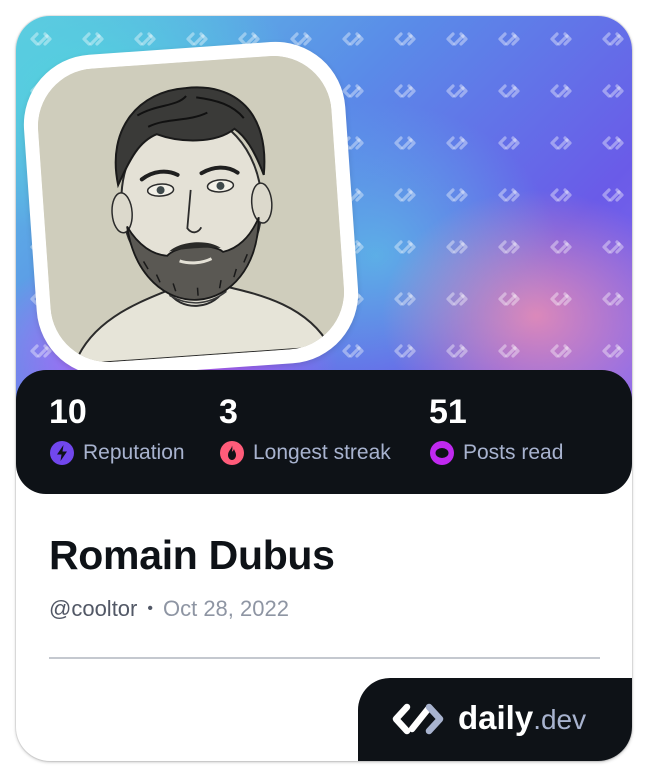 Image resolution: width=648 pixels, height=778 pixels. I want to click on posts-read-label: Posts read, so click(513, 452).